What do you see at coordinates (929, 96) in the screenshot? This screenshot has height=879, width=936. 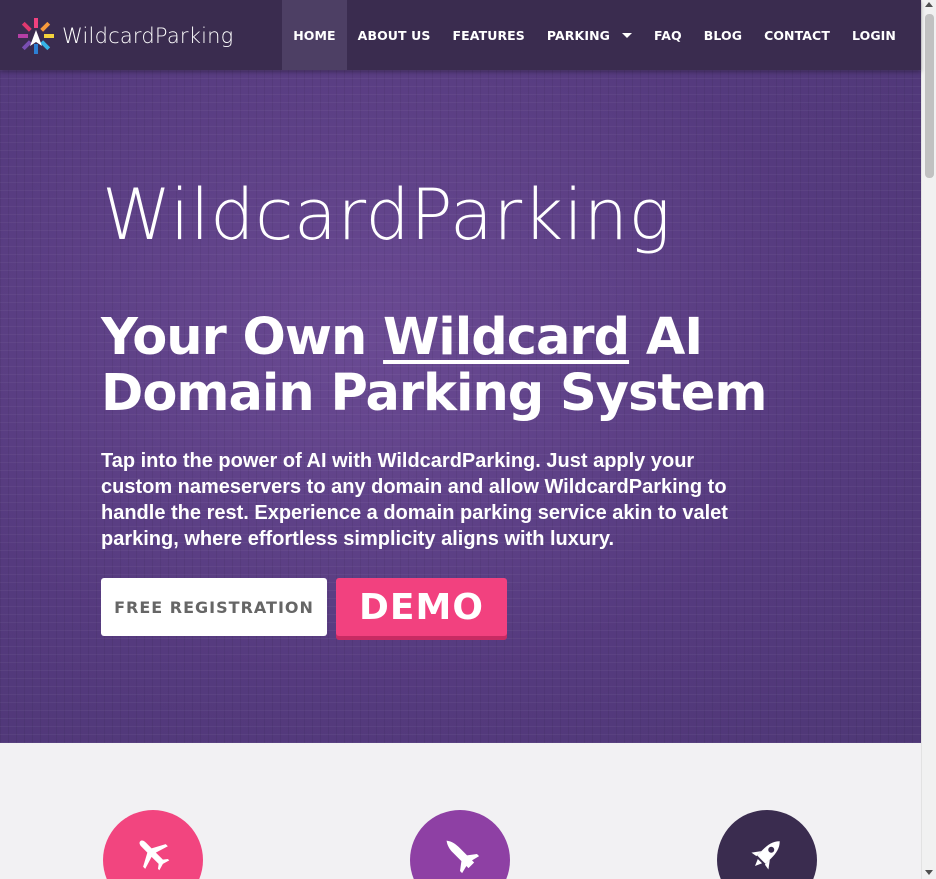 I see `scrollbar-thumb` at bounding box center [929, 96].